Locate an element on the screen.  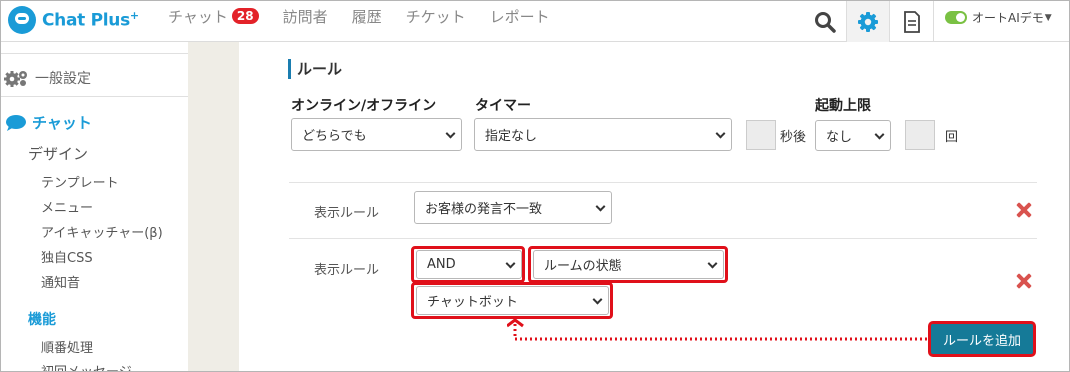
section-title: ルール is located at coordinates (315, 69).